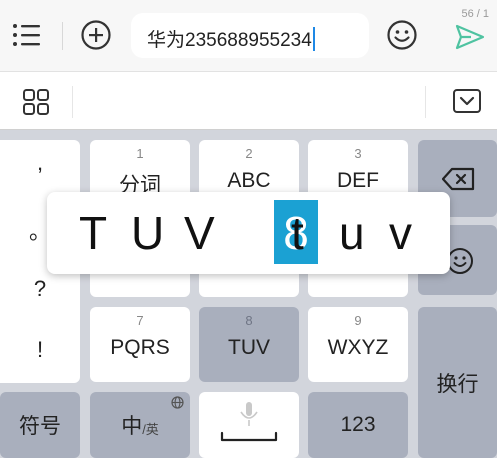  I want to click on symbol-key: 符号, so click(40, 425).